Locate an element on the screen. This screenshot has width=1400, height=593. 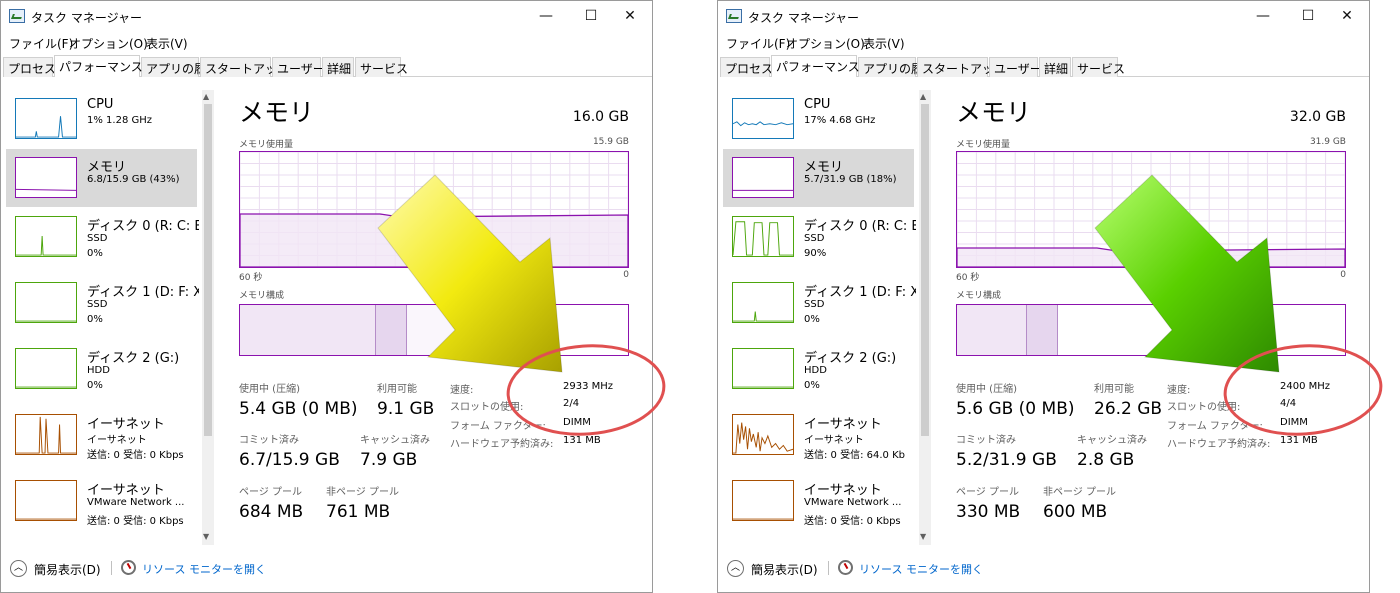
usage-area is located at coordinates (434, 240).